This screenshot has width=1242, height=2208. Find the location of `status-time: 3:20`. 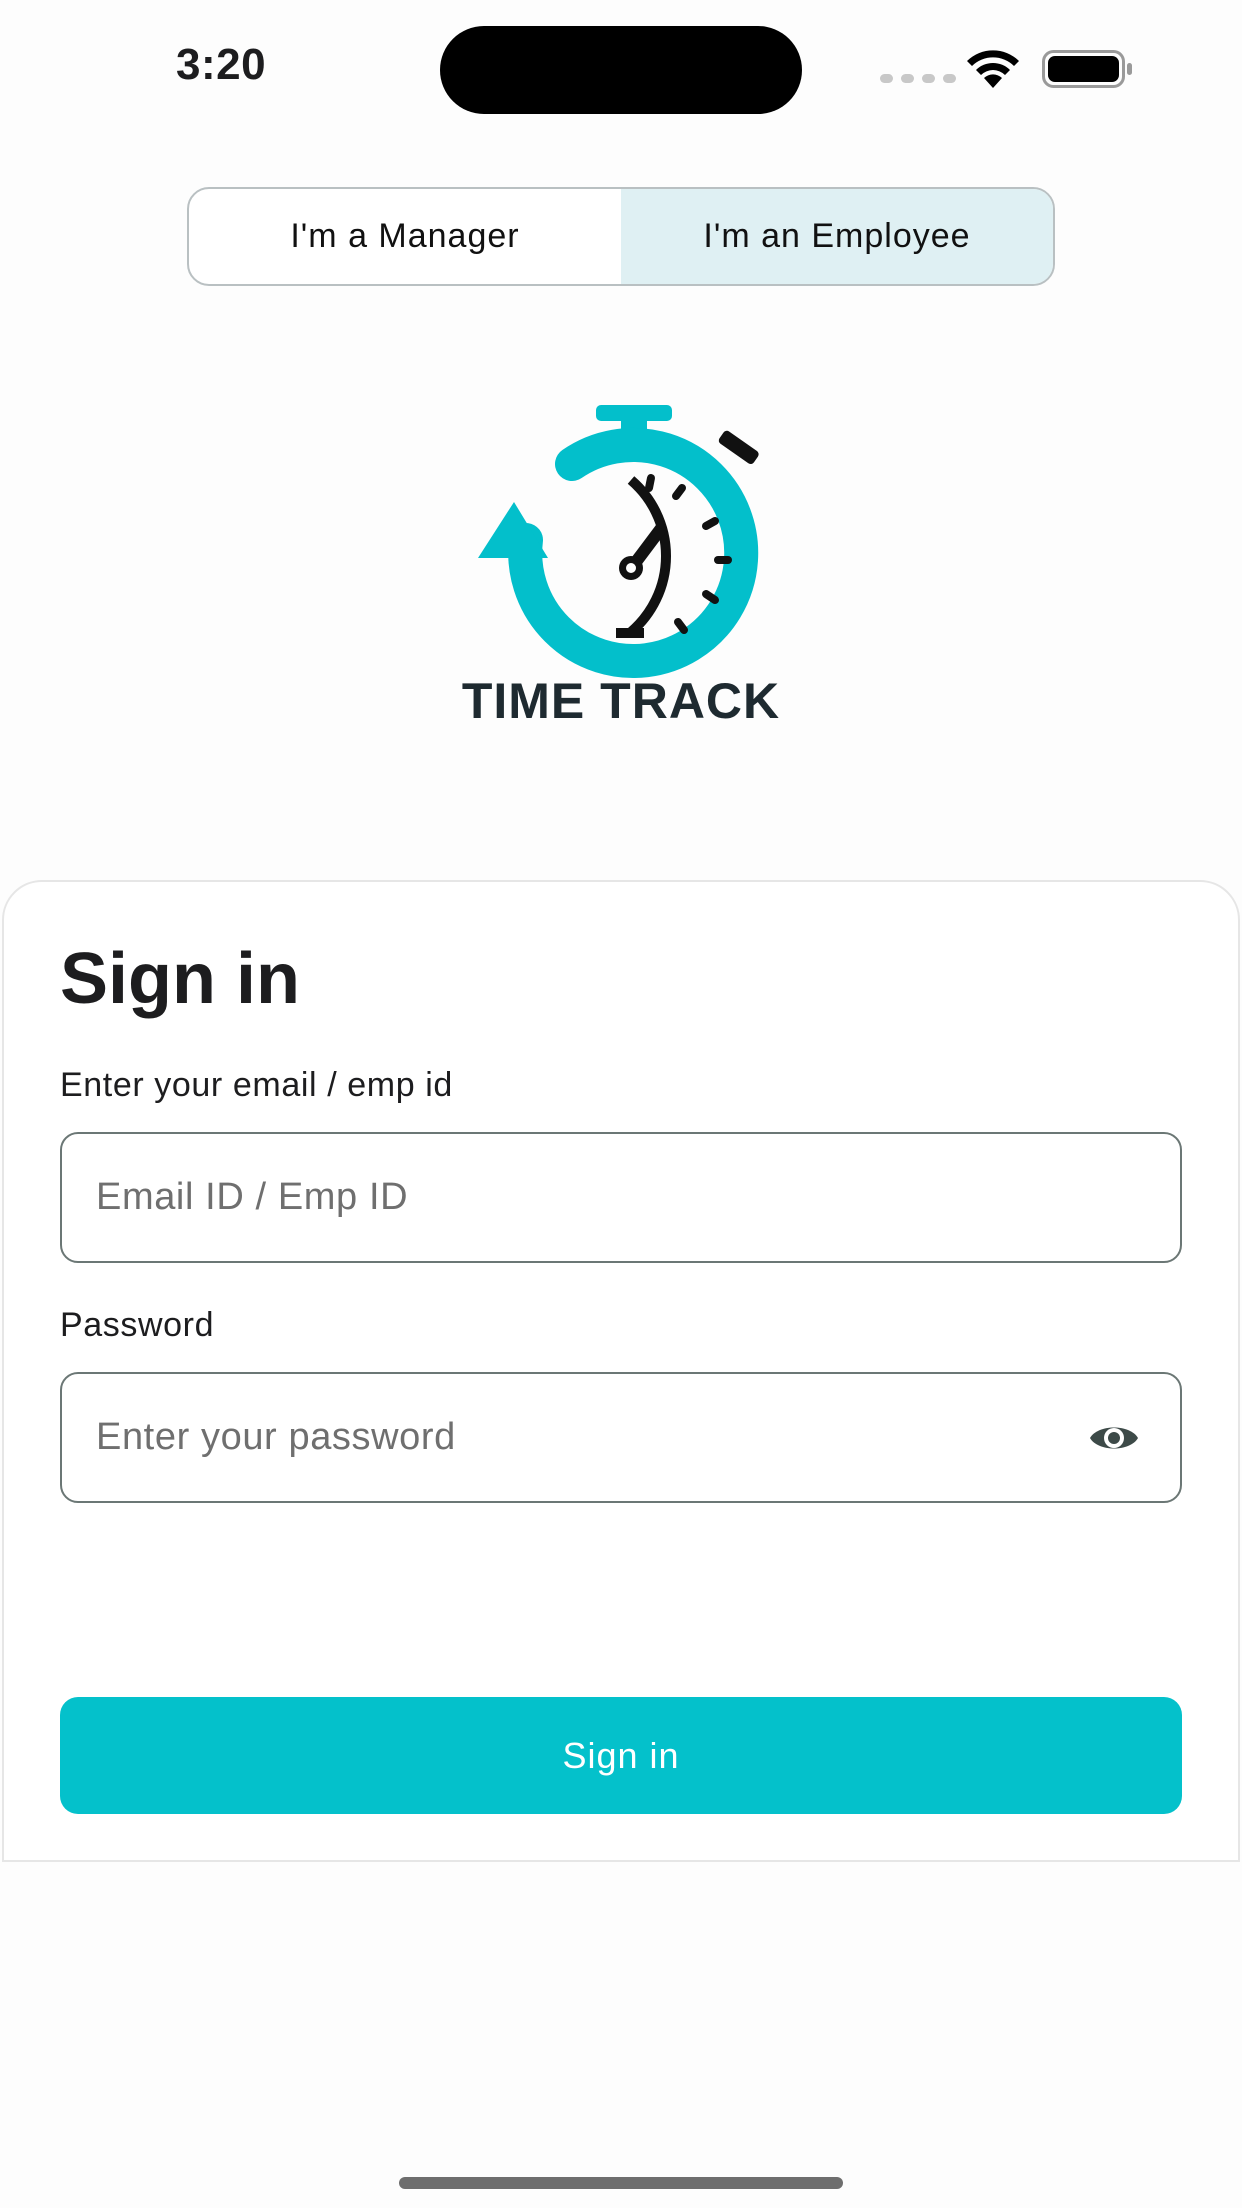

status-time: 3:20 is located at coordinates (221, 64).